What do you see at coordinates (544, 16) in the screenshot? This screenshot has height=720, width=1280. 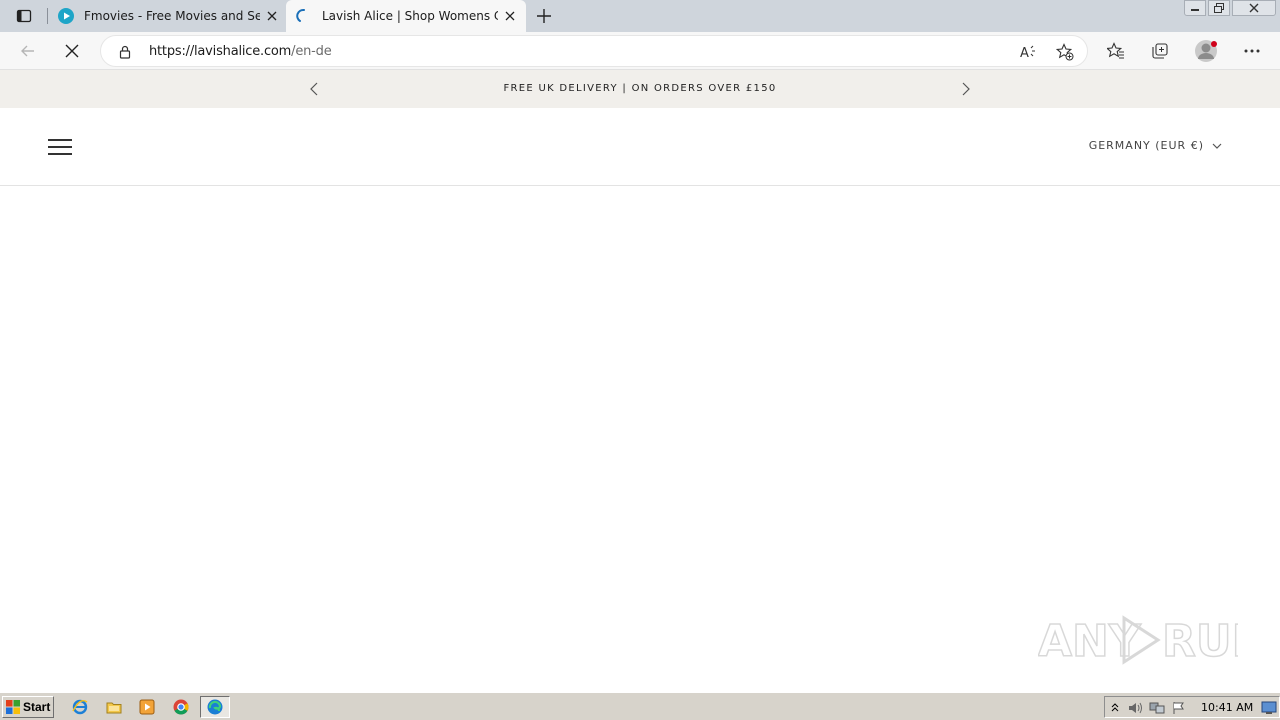 I see `new-tab-icon` at bounding box center [544, 16].